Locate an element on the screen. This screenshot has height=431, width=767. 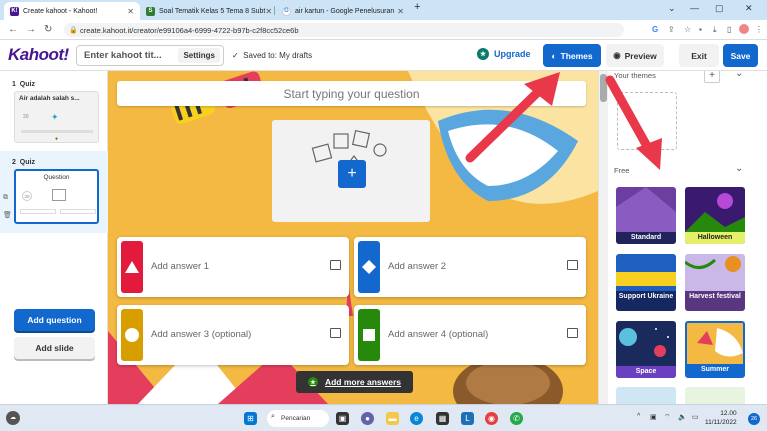
close-window-icon: ✕ is located at coordinates (749, 8).